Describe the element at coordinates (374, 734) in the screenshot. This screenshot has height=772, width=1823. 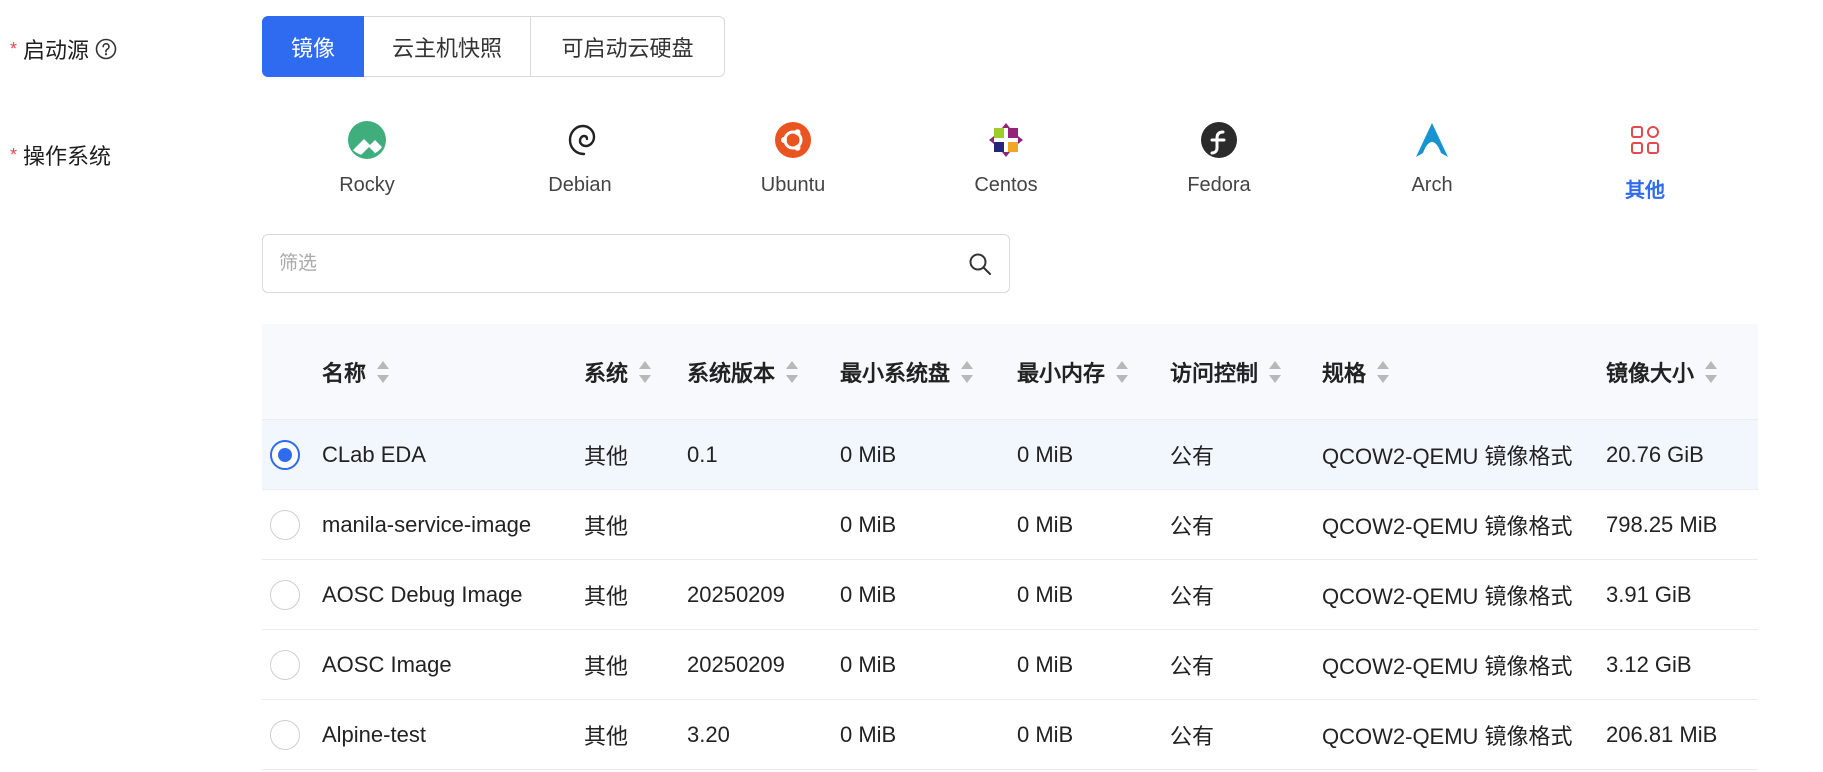
I see `cell-name: Alpine-test` at that location.